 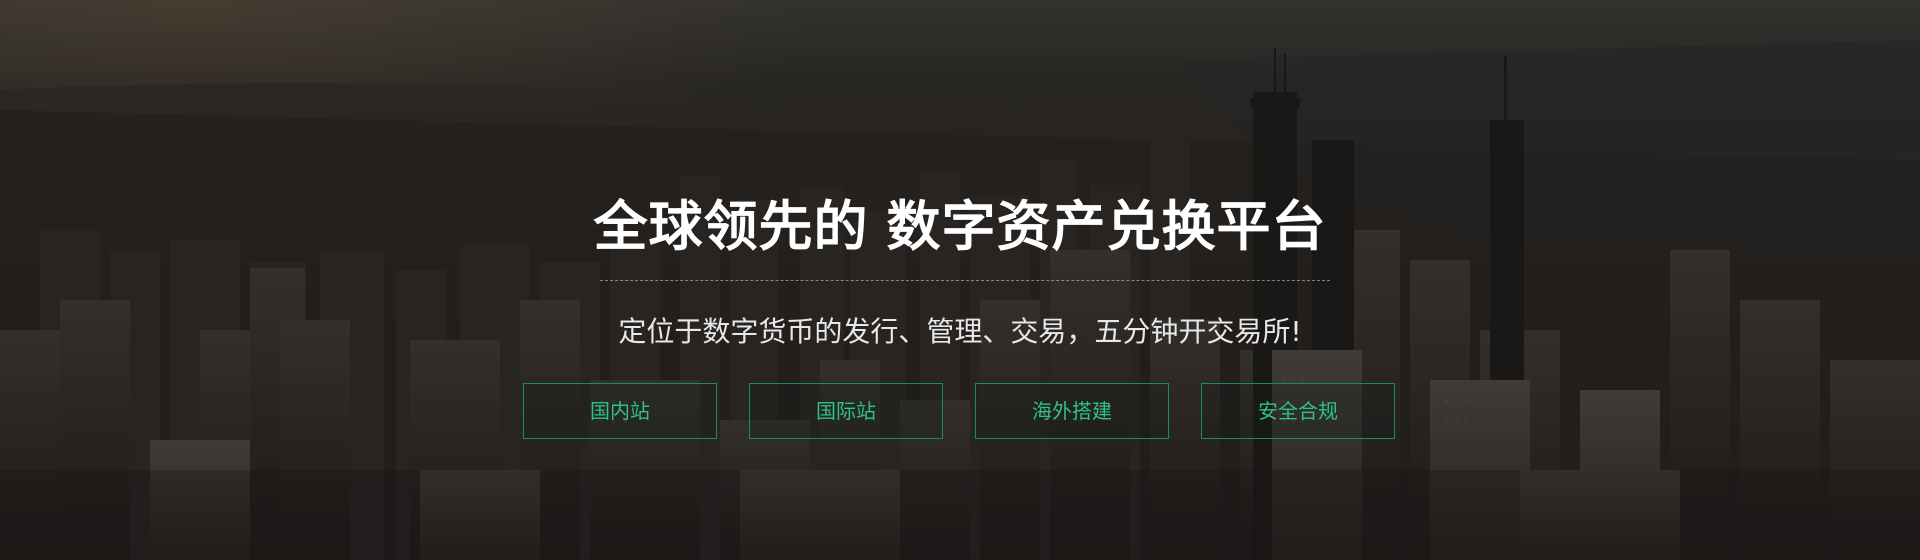 I want to click on hero-title-part2: 数字资产兑换平台, so click(x=1106, y=226).